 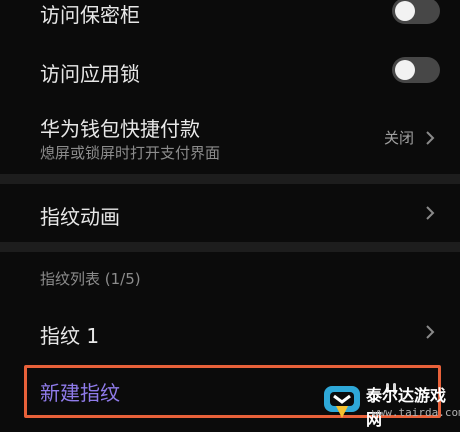 What do you see at coordinates (90, 15) in the screenshot?
I see `safe-box-label: 访问保密柜` at bounding box center [90, 15].